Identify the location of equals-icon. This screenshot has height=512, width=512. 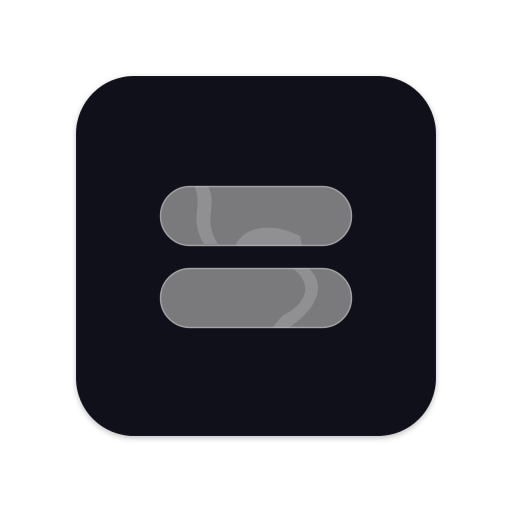
(256, 257).